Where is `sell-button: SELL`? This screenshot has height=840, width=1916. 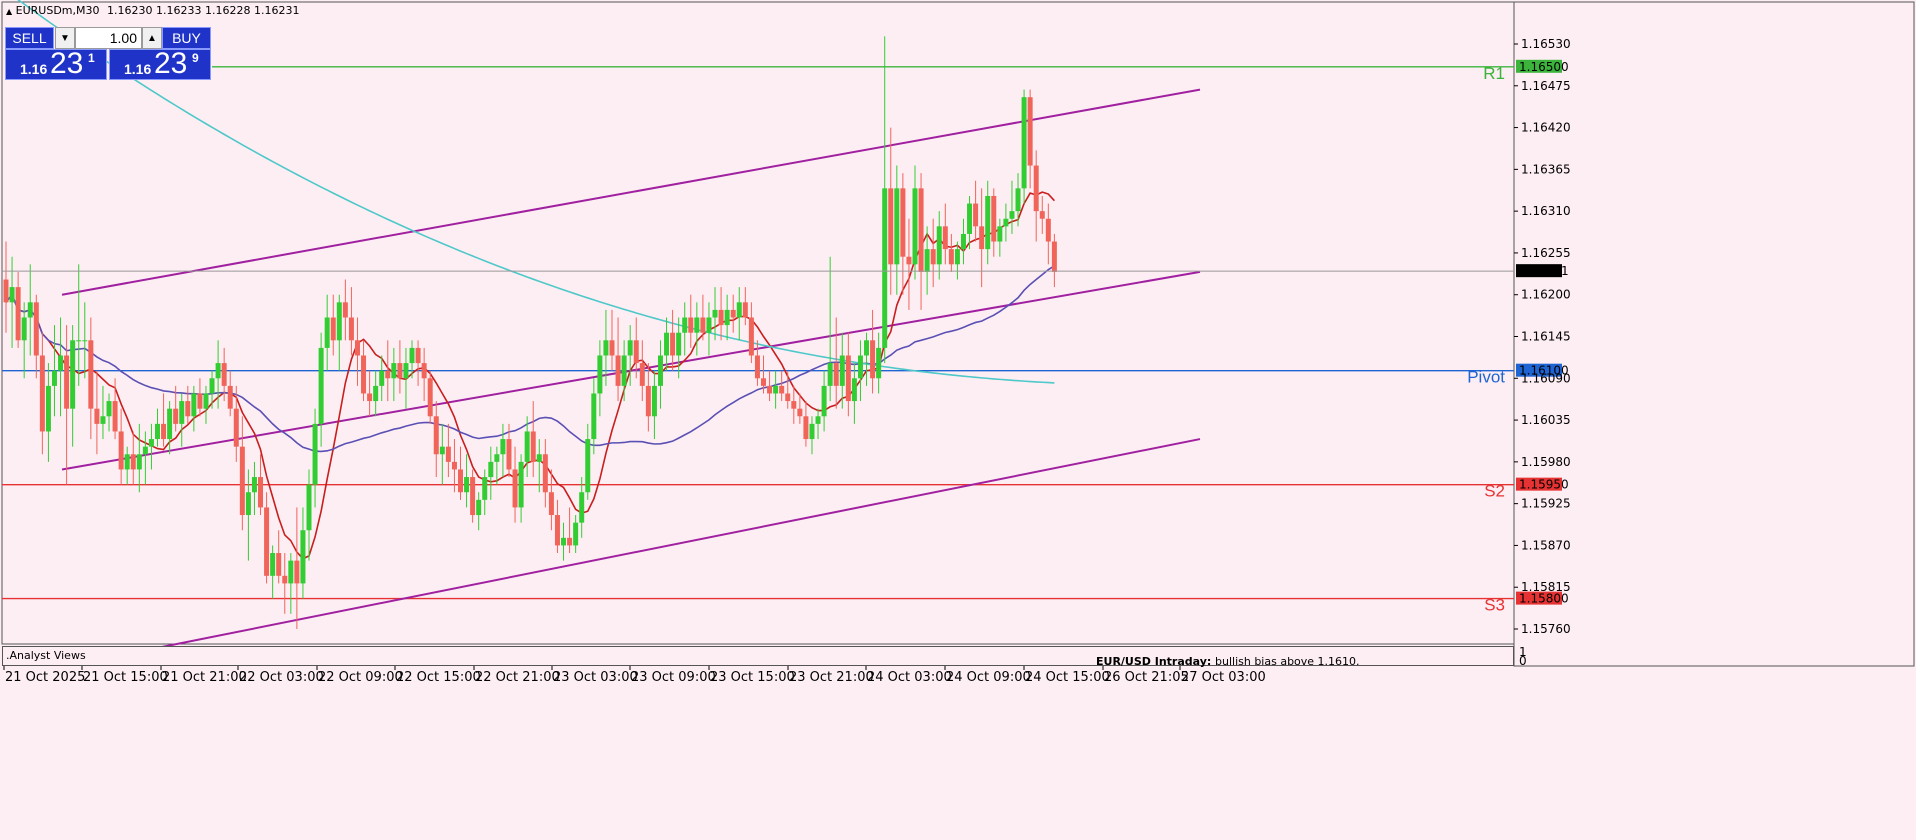
sell-button: SELL is located at coordinates (29, 38).